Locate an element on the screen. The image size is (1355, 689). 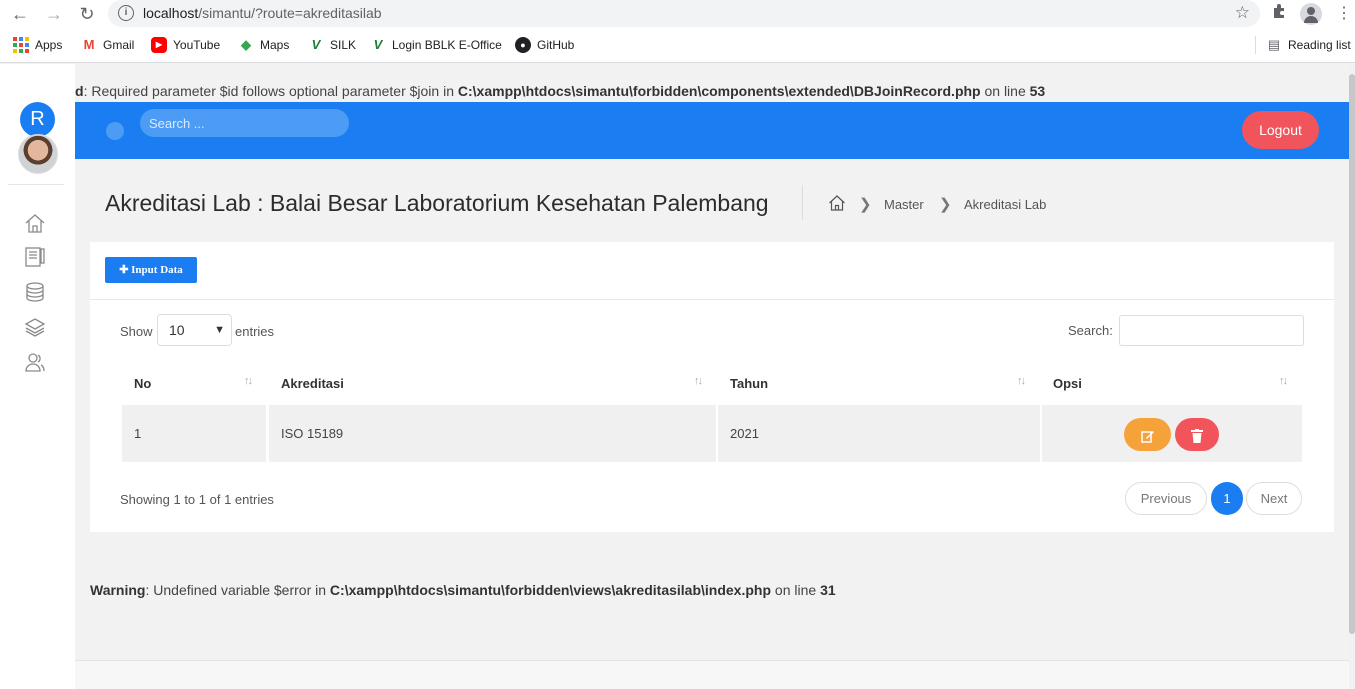
input-data-button: ✚ Input Data is located at coordinates (151, 270).